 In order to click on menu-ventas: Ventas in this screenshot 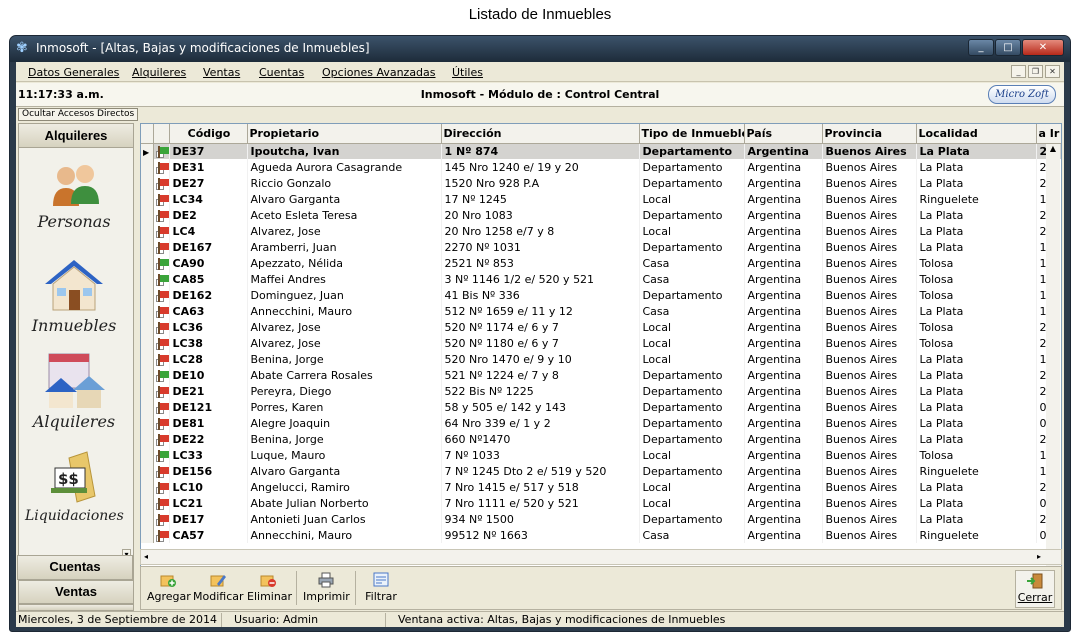, I will do `click(221, 72)`.